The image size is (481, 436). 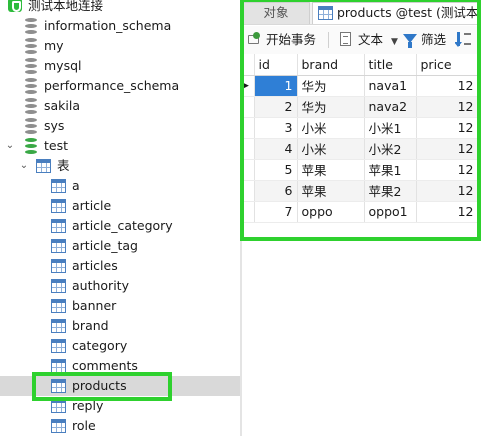 I want to click on tree-table-products: products, so click(x=120, y=386).